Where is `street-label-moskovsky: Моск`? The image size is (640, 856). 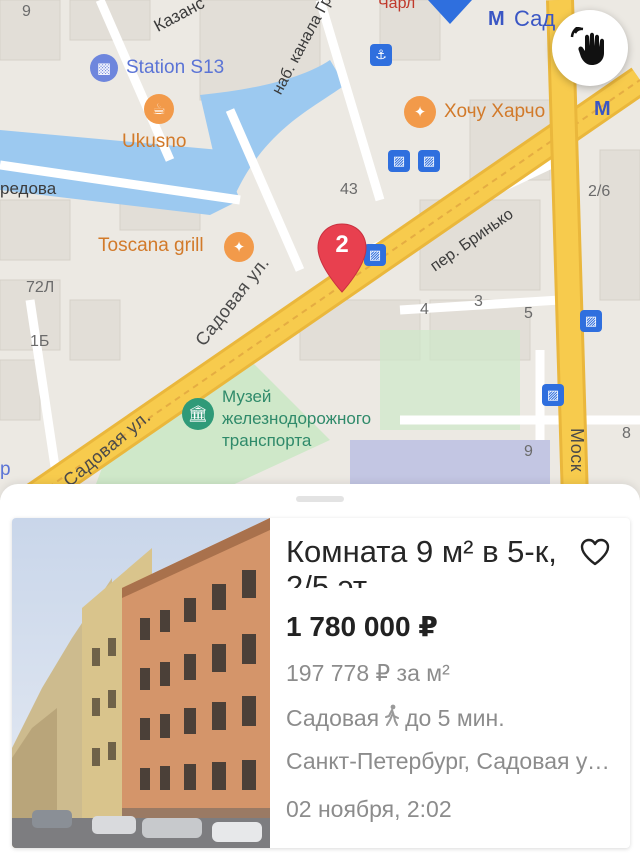
street-label-moskovsky: Моск is located at coordinates (577, 450).